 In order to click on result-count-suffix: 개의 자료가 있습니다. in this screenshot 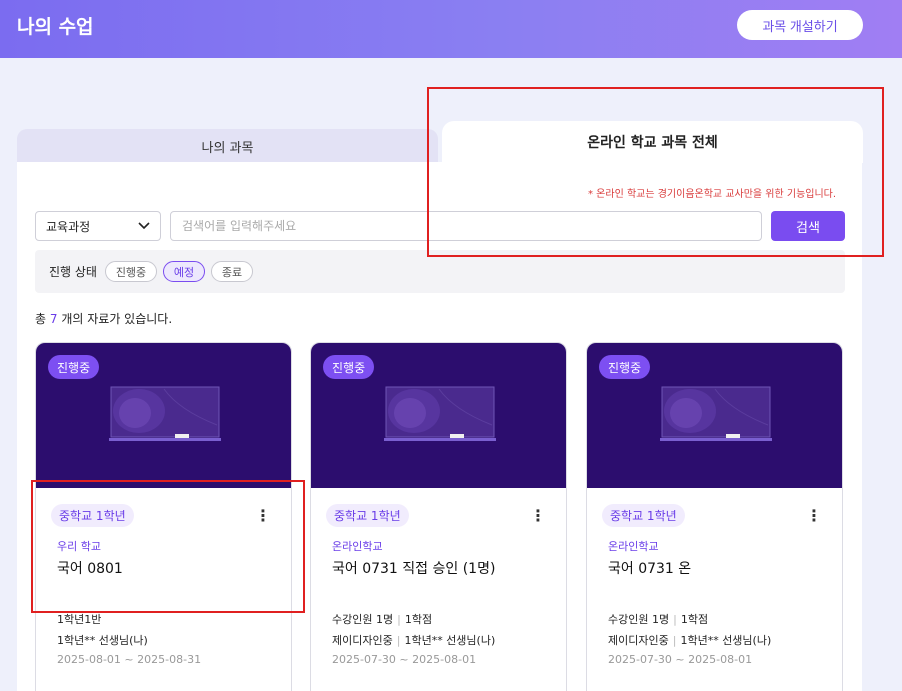, I will do `click(117, 319)`.